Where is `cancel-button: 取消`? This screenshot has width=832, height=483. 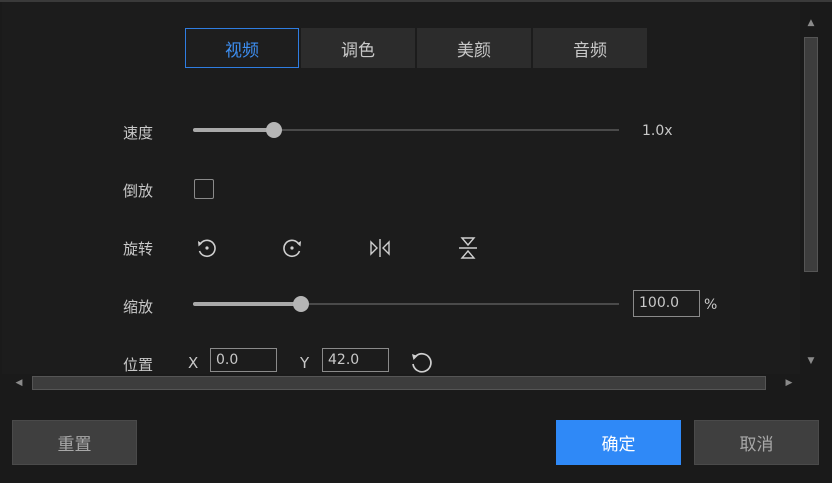 cancel-button: 取消 is located at coordinates (756, 442).